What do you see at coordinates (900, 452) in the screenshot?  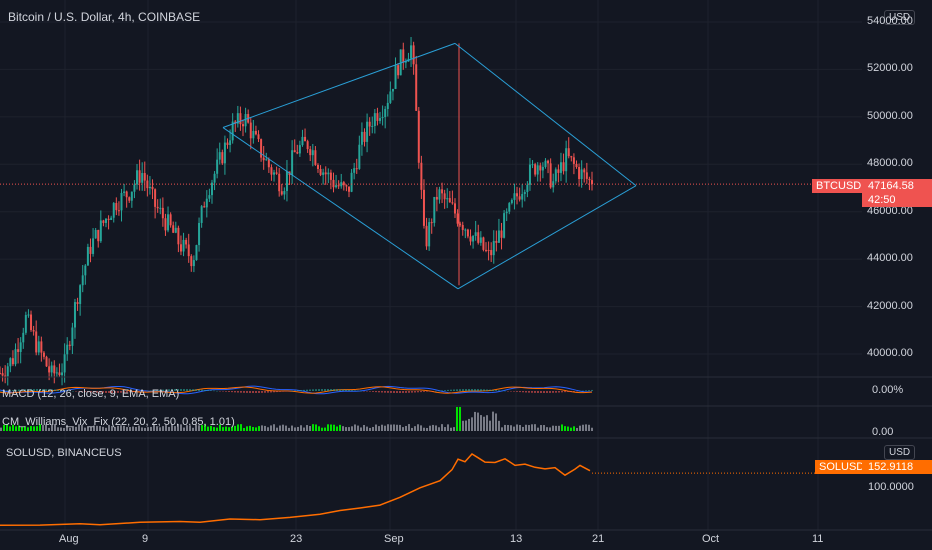 I see `sol-currency-button: USD` at bounding box center [900, 452].